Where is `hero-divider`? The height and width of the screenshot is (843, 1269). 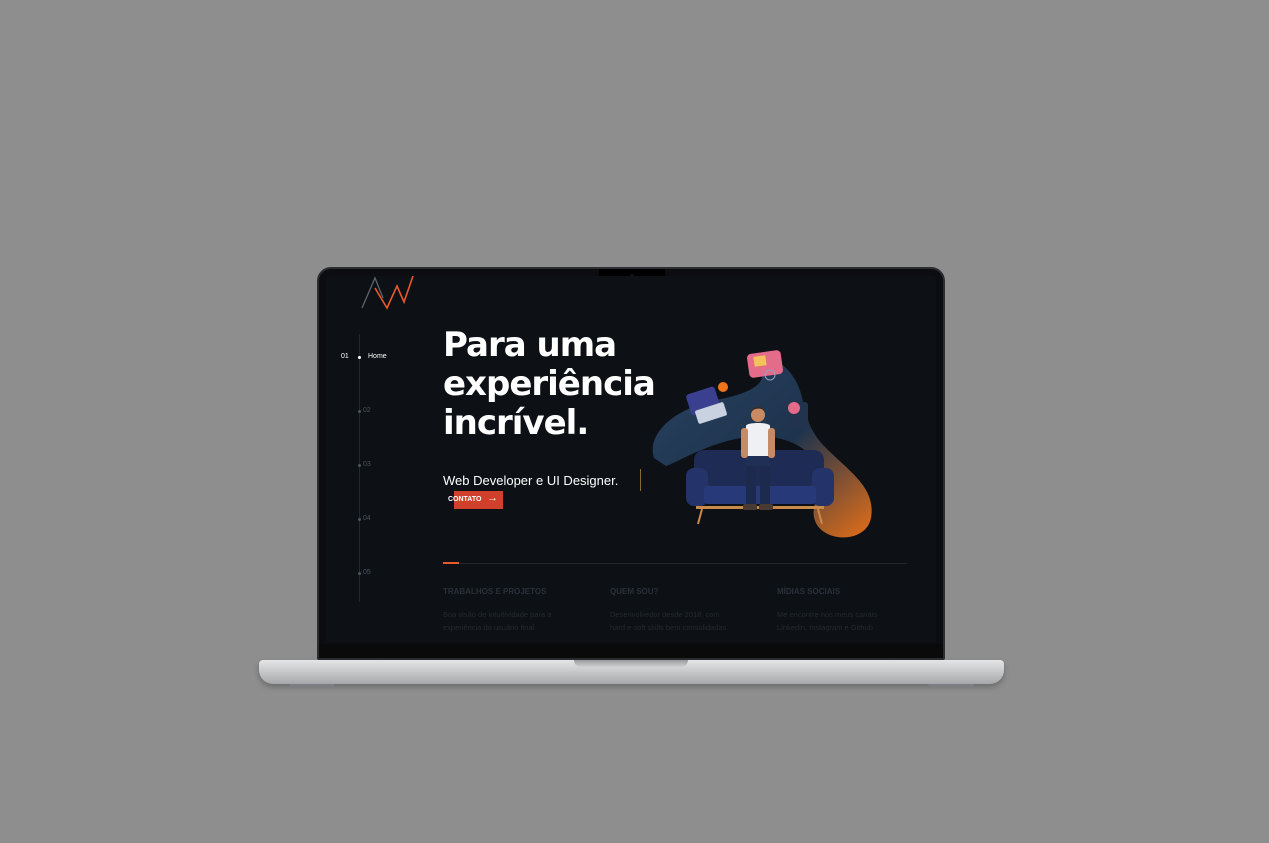
hero-divider is located at coordinates (640, 480).